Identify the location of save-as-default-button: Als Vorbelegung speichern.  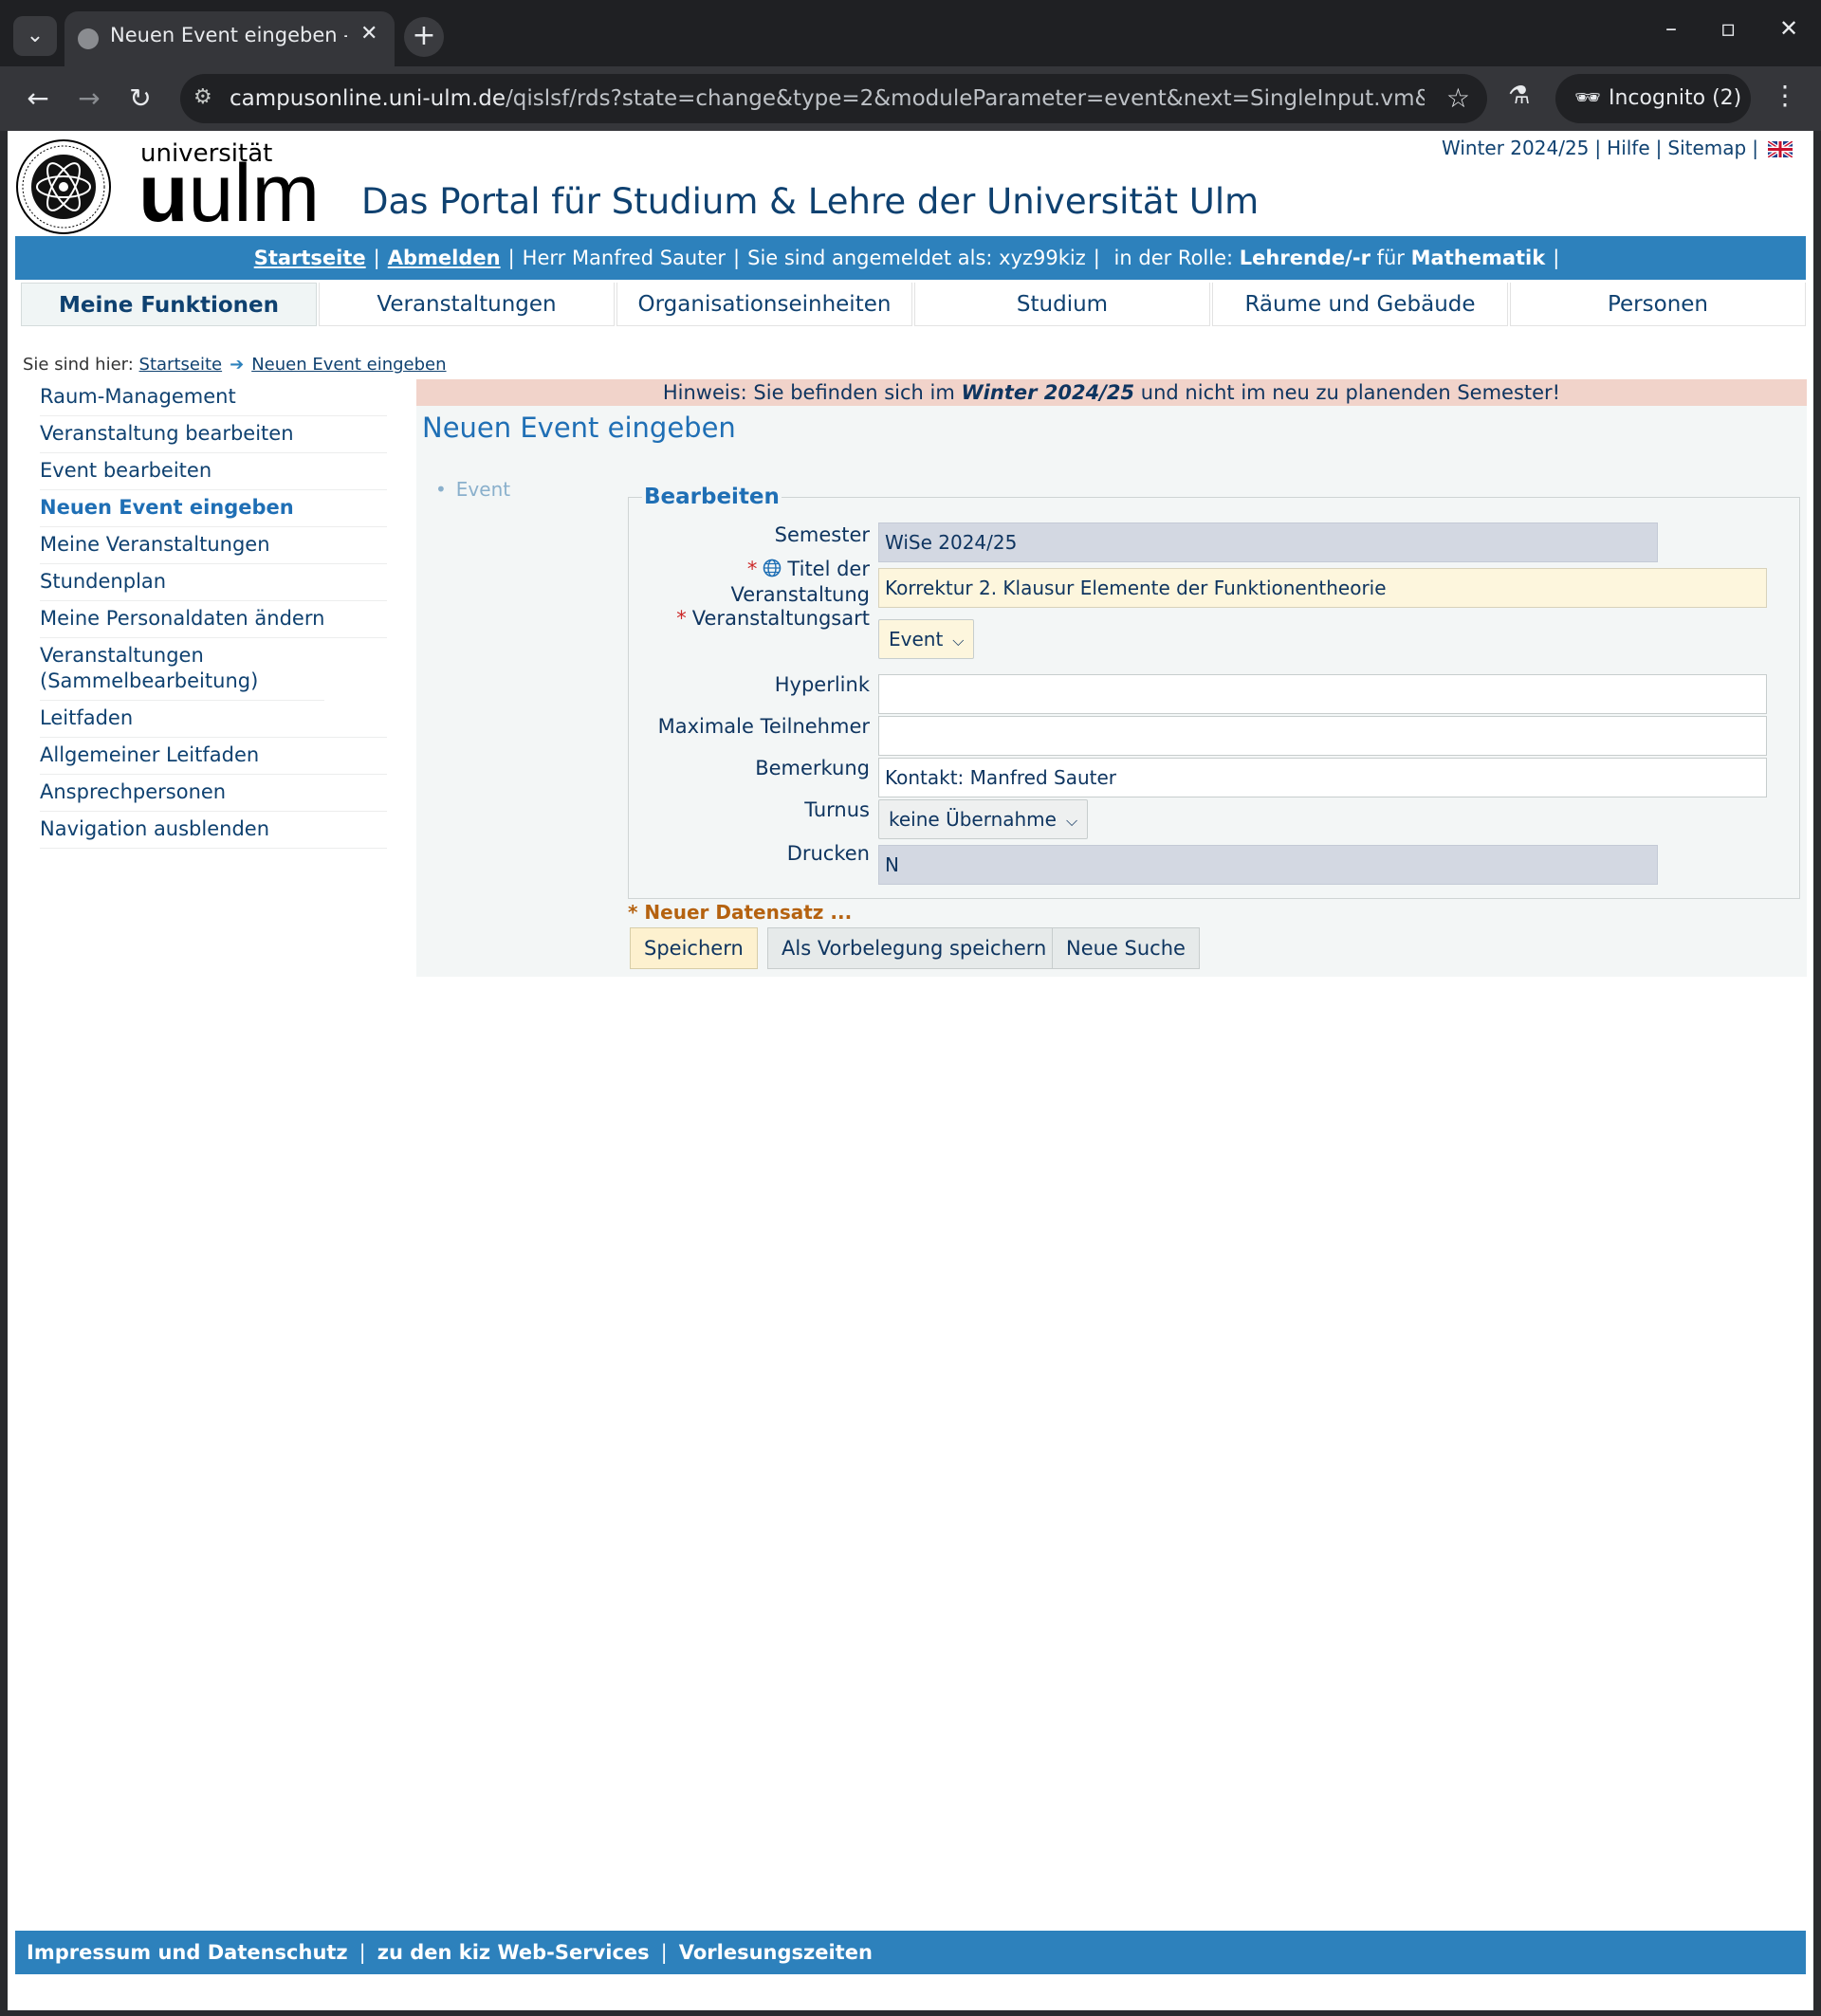
(914, 948).